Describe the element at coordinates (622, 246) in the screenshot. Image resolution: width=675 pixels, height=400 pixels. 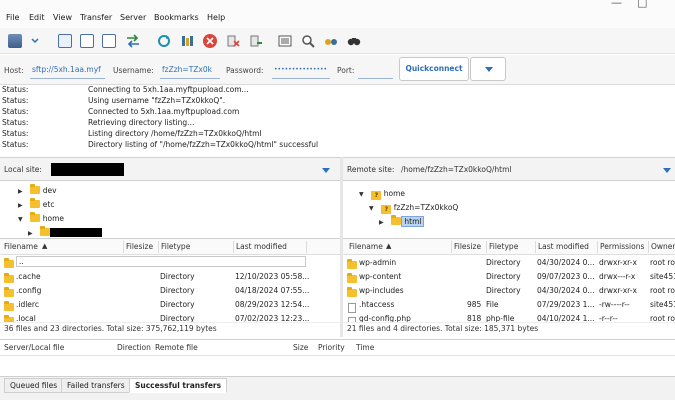
I see `column-permissions: Permissions` at that location.